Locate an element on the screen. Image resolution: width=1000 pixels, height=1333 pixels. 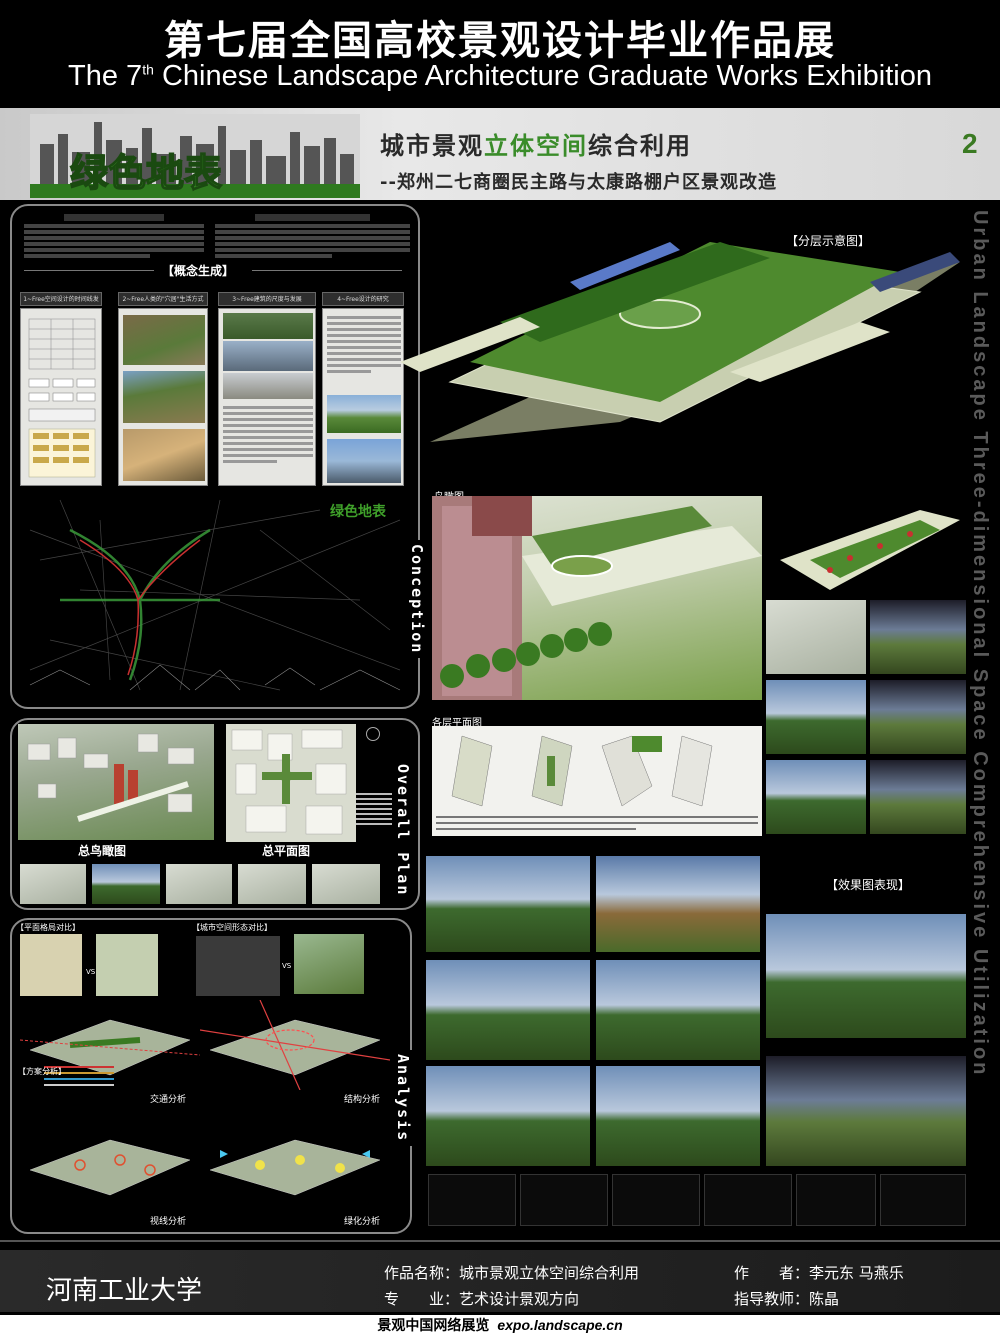
project-title: 城市景观立体空间综合利用 is located at coordinates (536, 146).